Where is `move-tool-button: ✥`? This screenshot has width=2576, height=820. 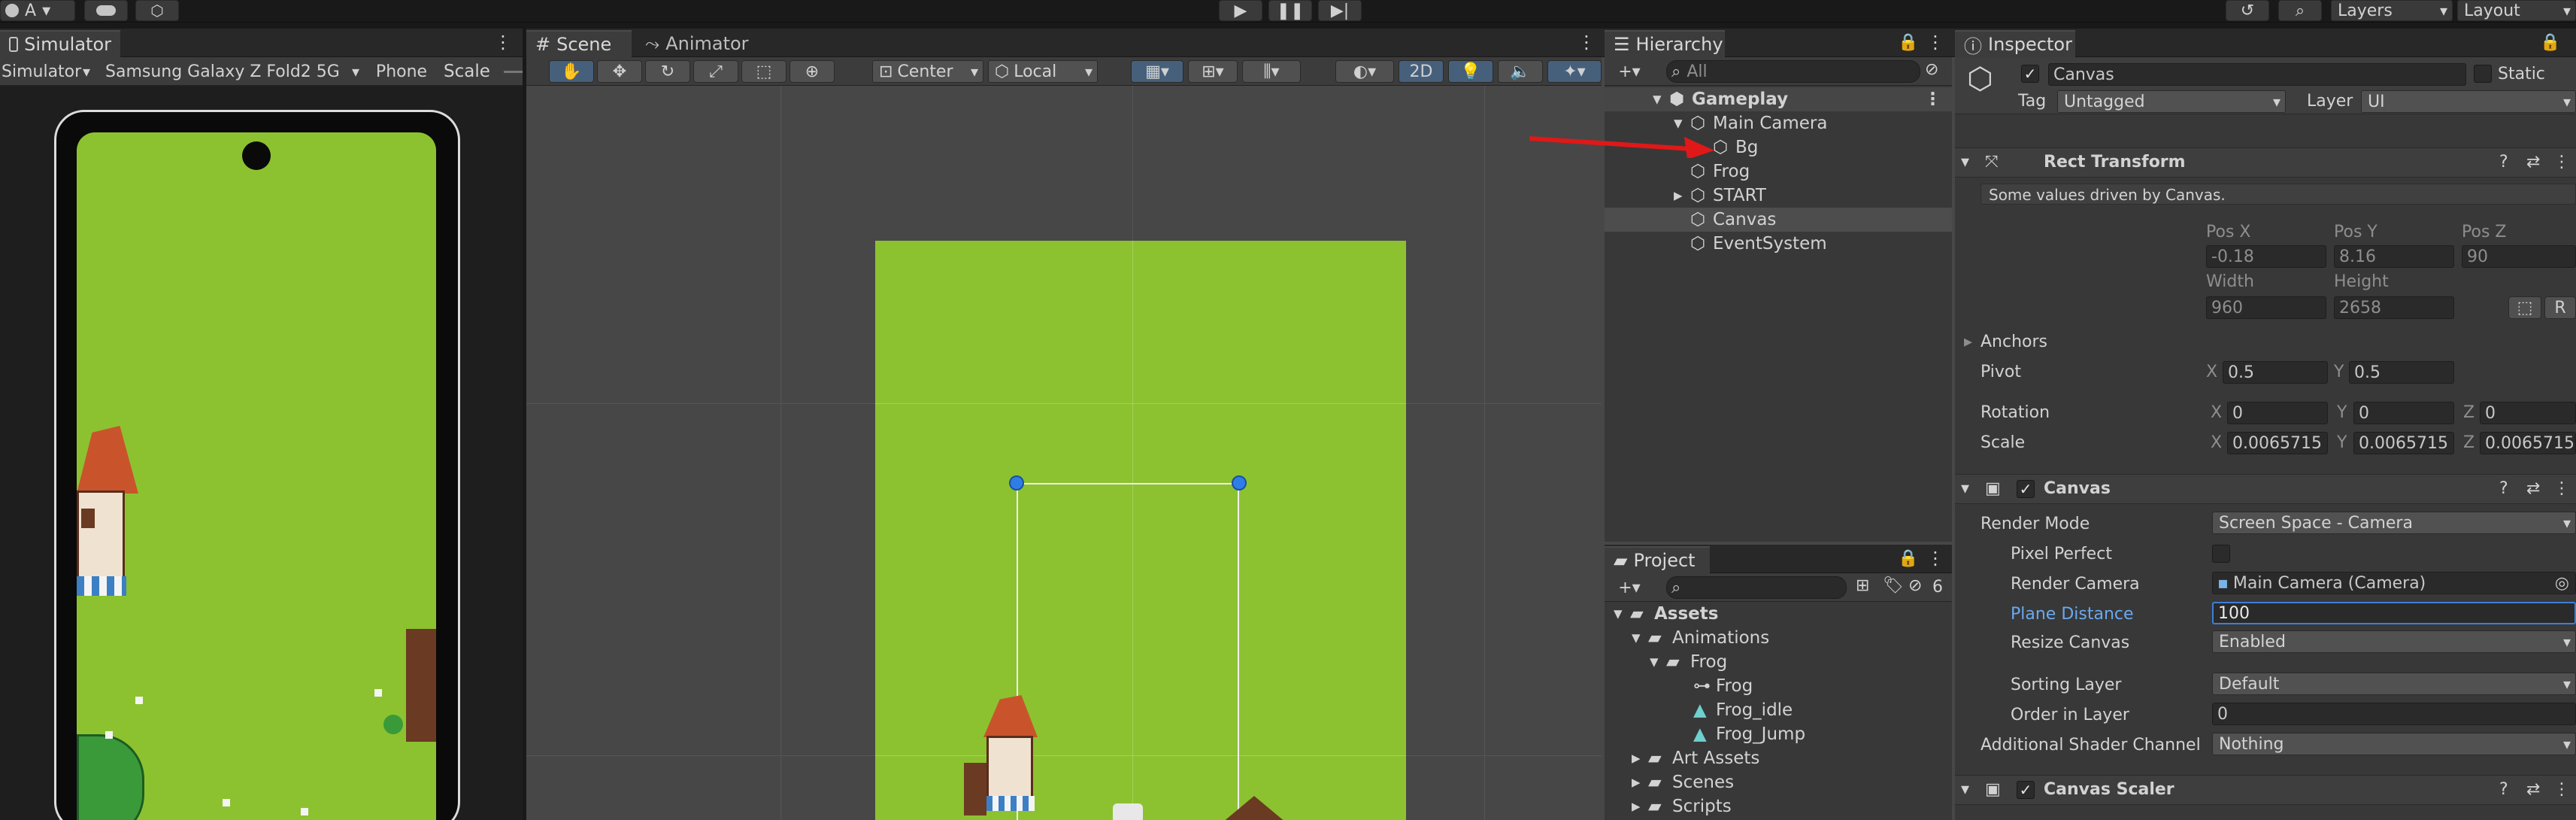
move-tool-button: ✥ is located at coordinates (619, 71).